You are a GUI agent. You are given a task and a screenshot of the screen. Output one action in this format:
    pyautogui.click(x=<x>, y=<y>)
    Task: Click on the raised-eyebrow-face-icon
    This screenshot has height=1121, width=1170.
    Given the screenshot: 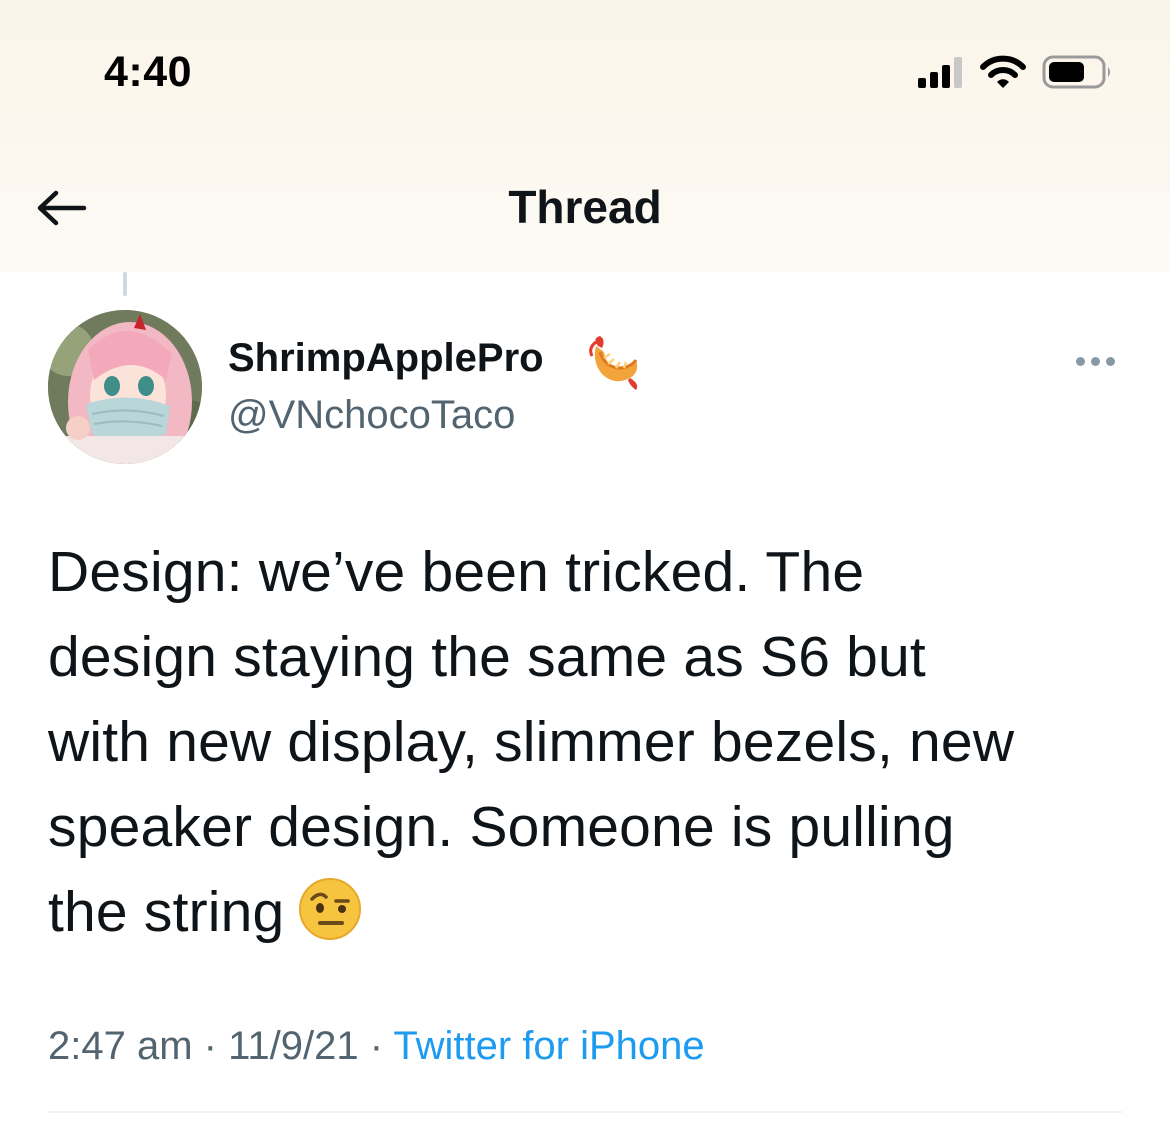 What is the action you would take?
    pyautogui.click(x=330, y=909)
    